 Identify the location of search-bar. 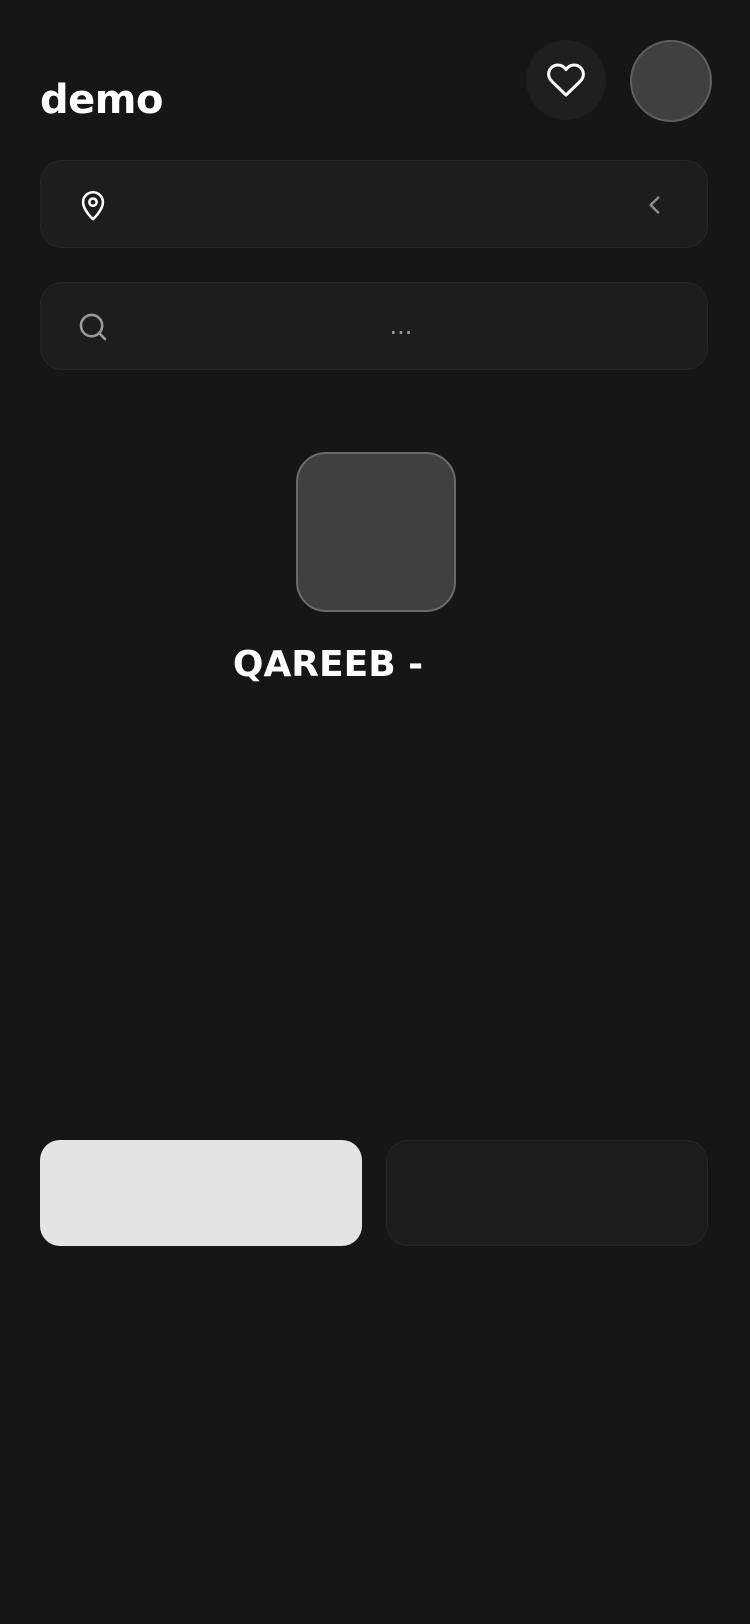
(374, 326).